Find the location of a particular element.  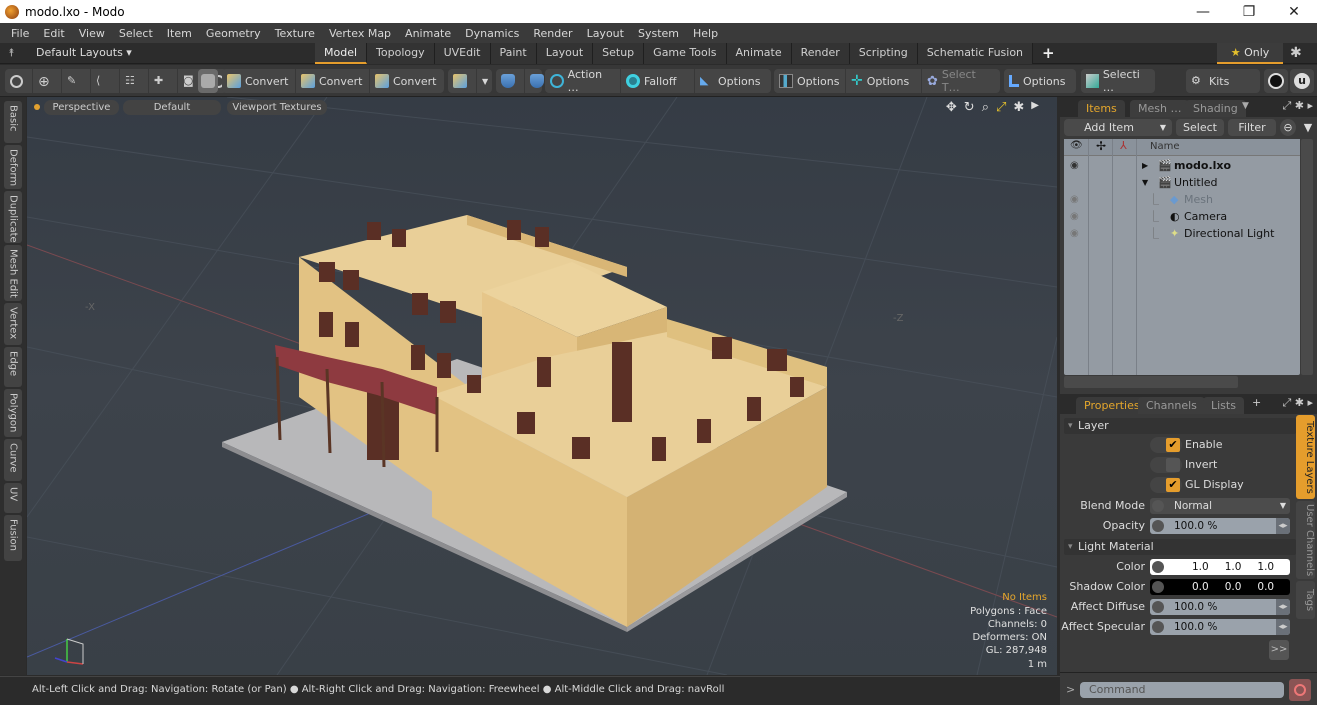

view-type-button: Perspective is located at coordinates (81, 107).